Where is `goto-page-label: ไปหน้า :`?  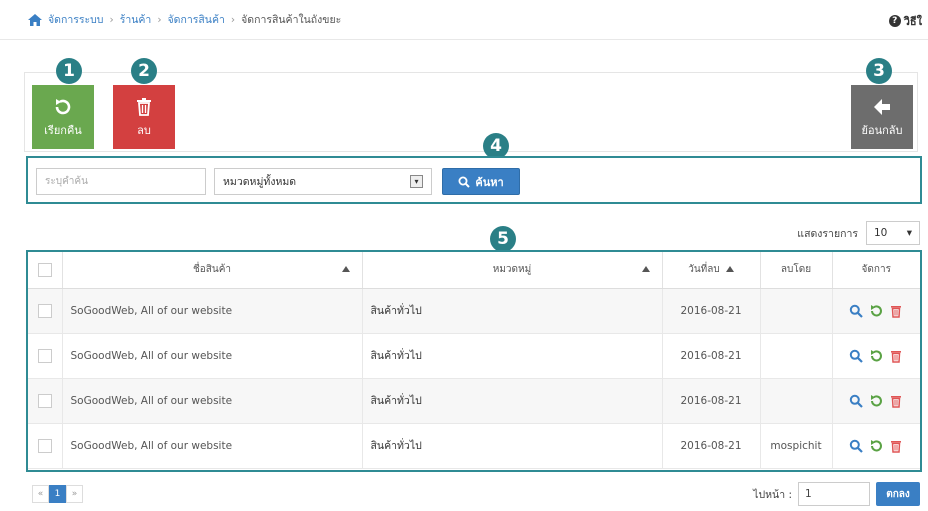 goto-page-label: ไปหน้า : is located at coordinates (772, 494).